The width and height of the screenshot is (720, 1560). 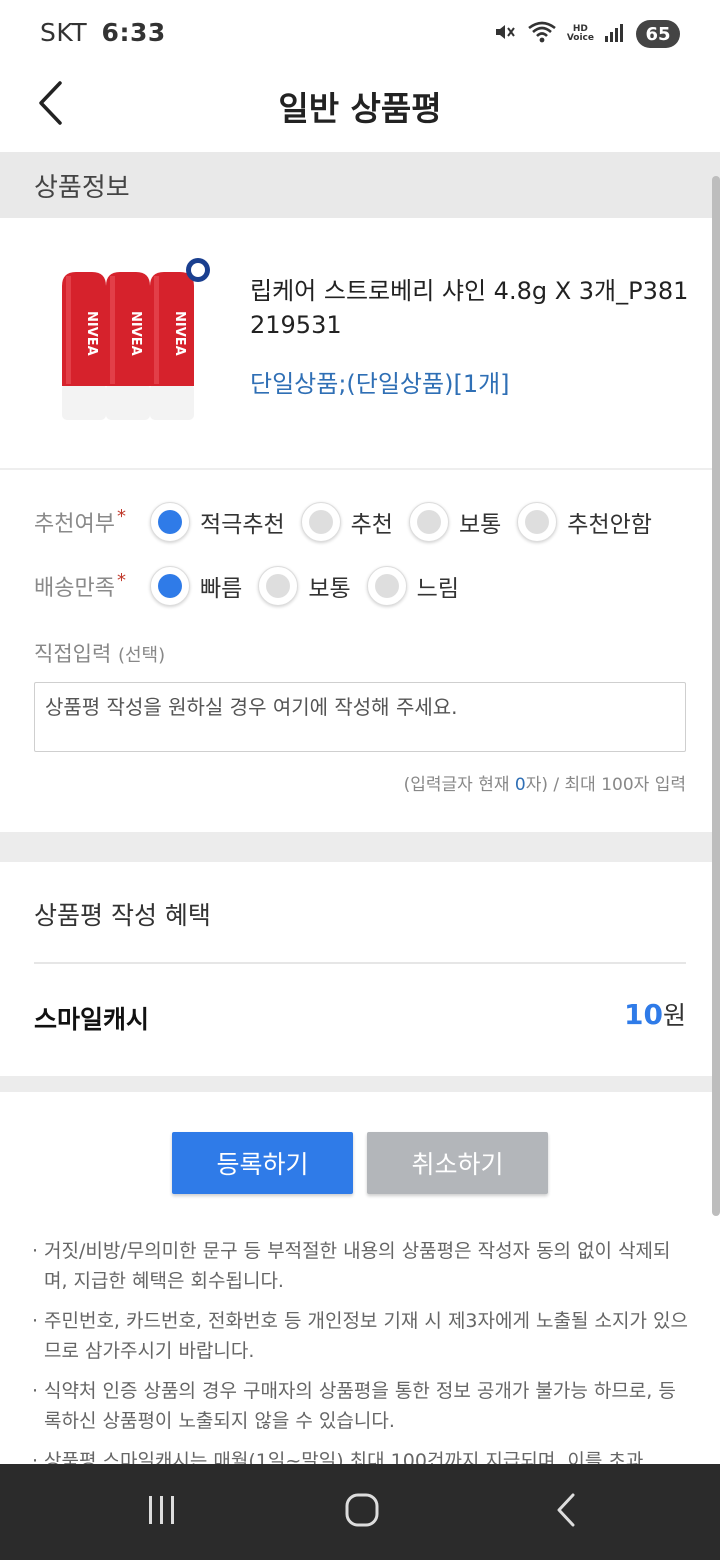 What do you see at coordinates (643, 1014) in the screenshot?
I see `smile-cash-amount: 10` at bounding box center [643, 1014].